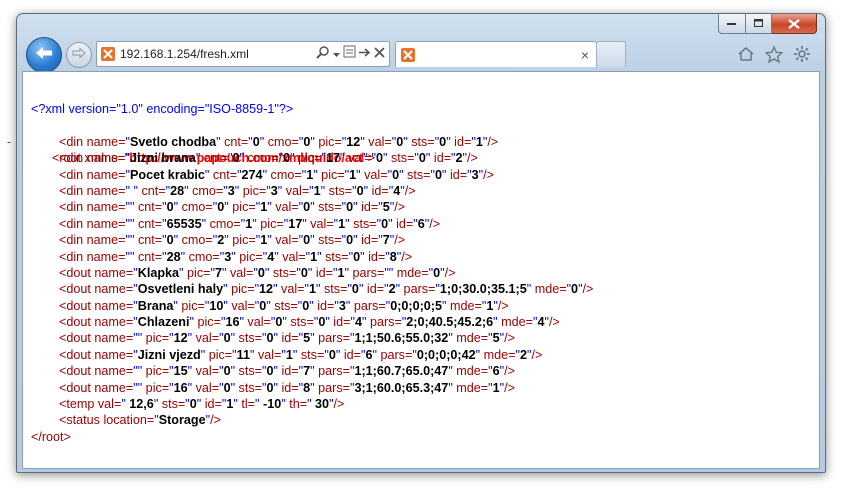  Describe the element at coordinates (163, 322) in the screenshot. I see `xml-token-val: Chlazeni` at that location.